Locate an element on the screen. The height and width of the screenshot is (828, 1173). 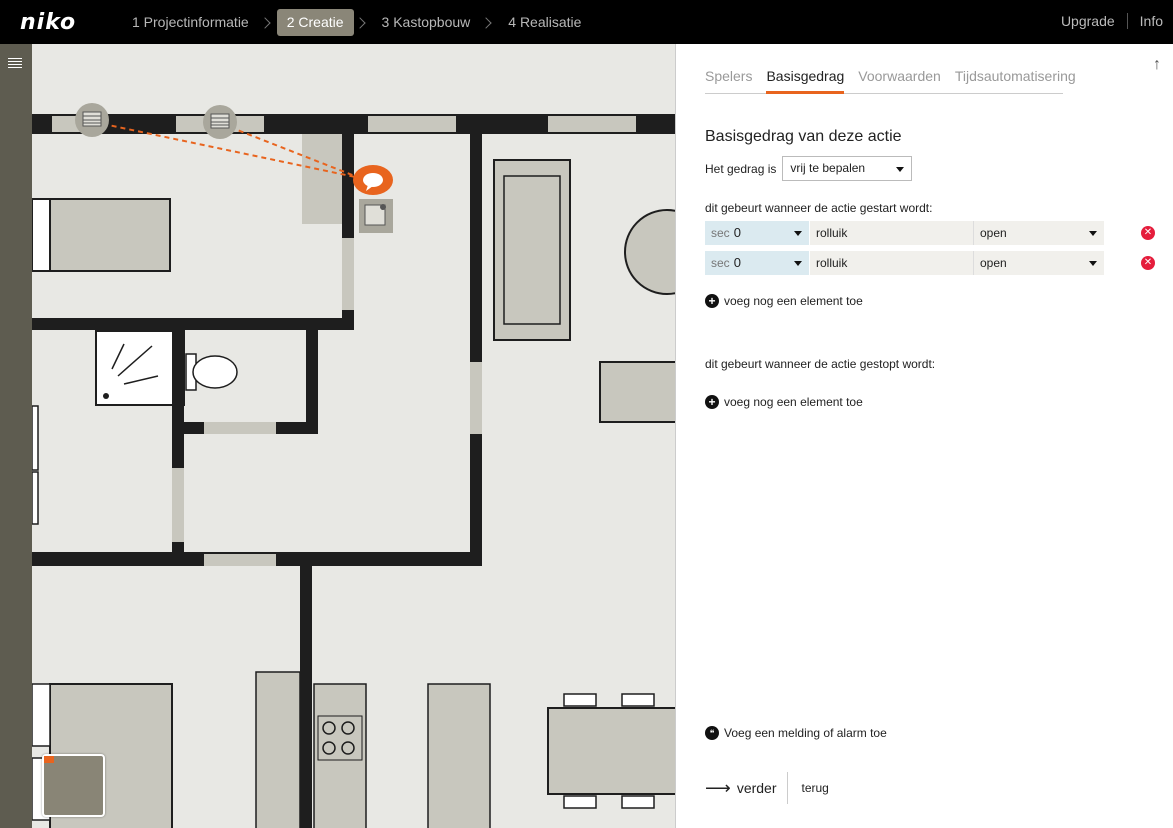
wardrobe is located at coordinates (322, 179).